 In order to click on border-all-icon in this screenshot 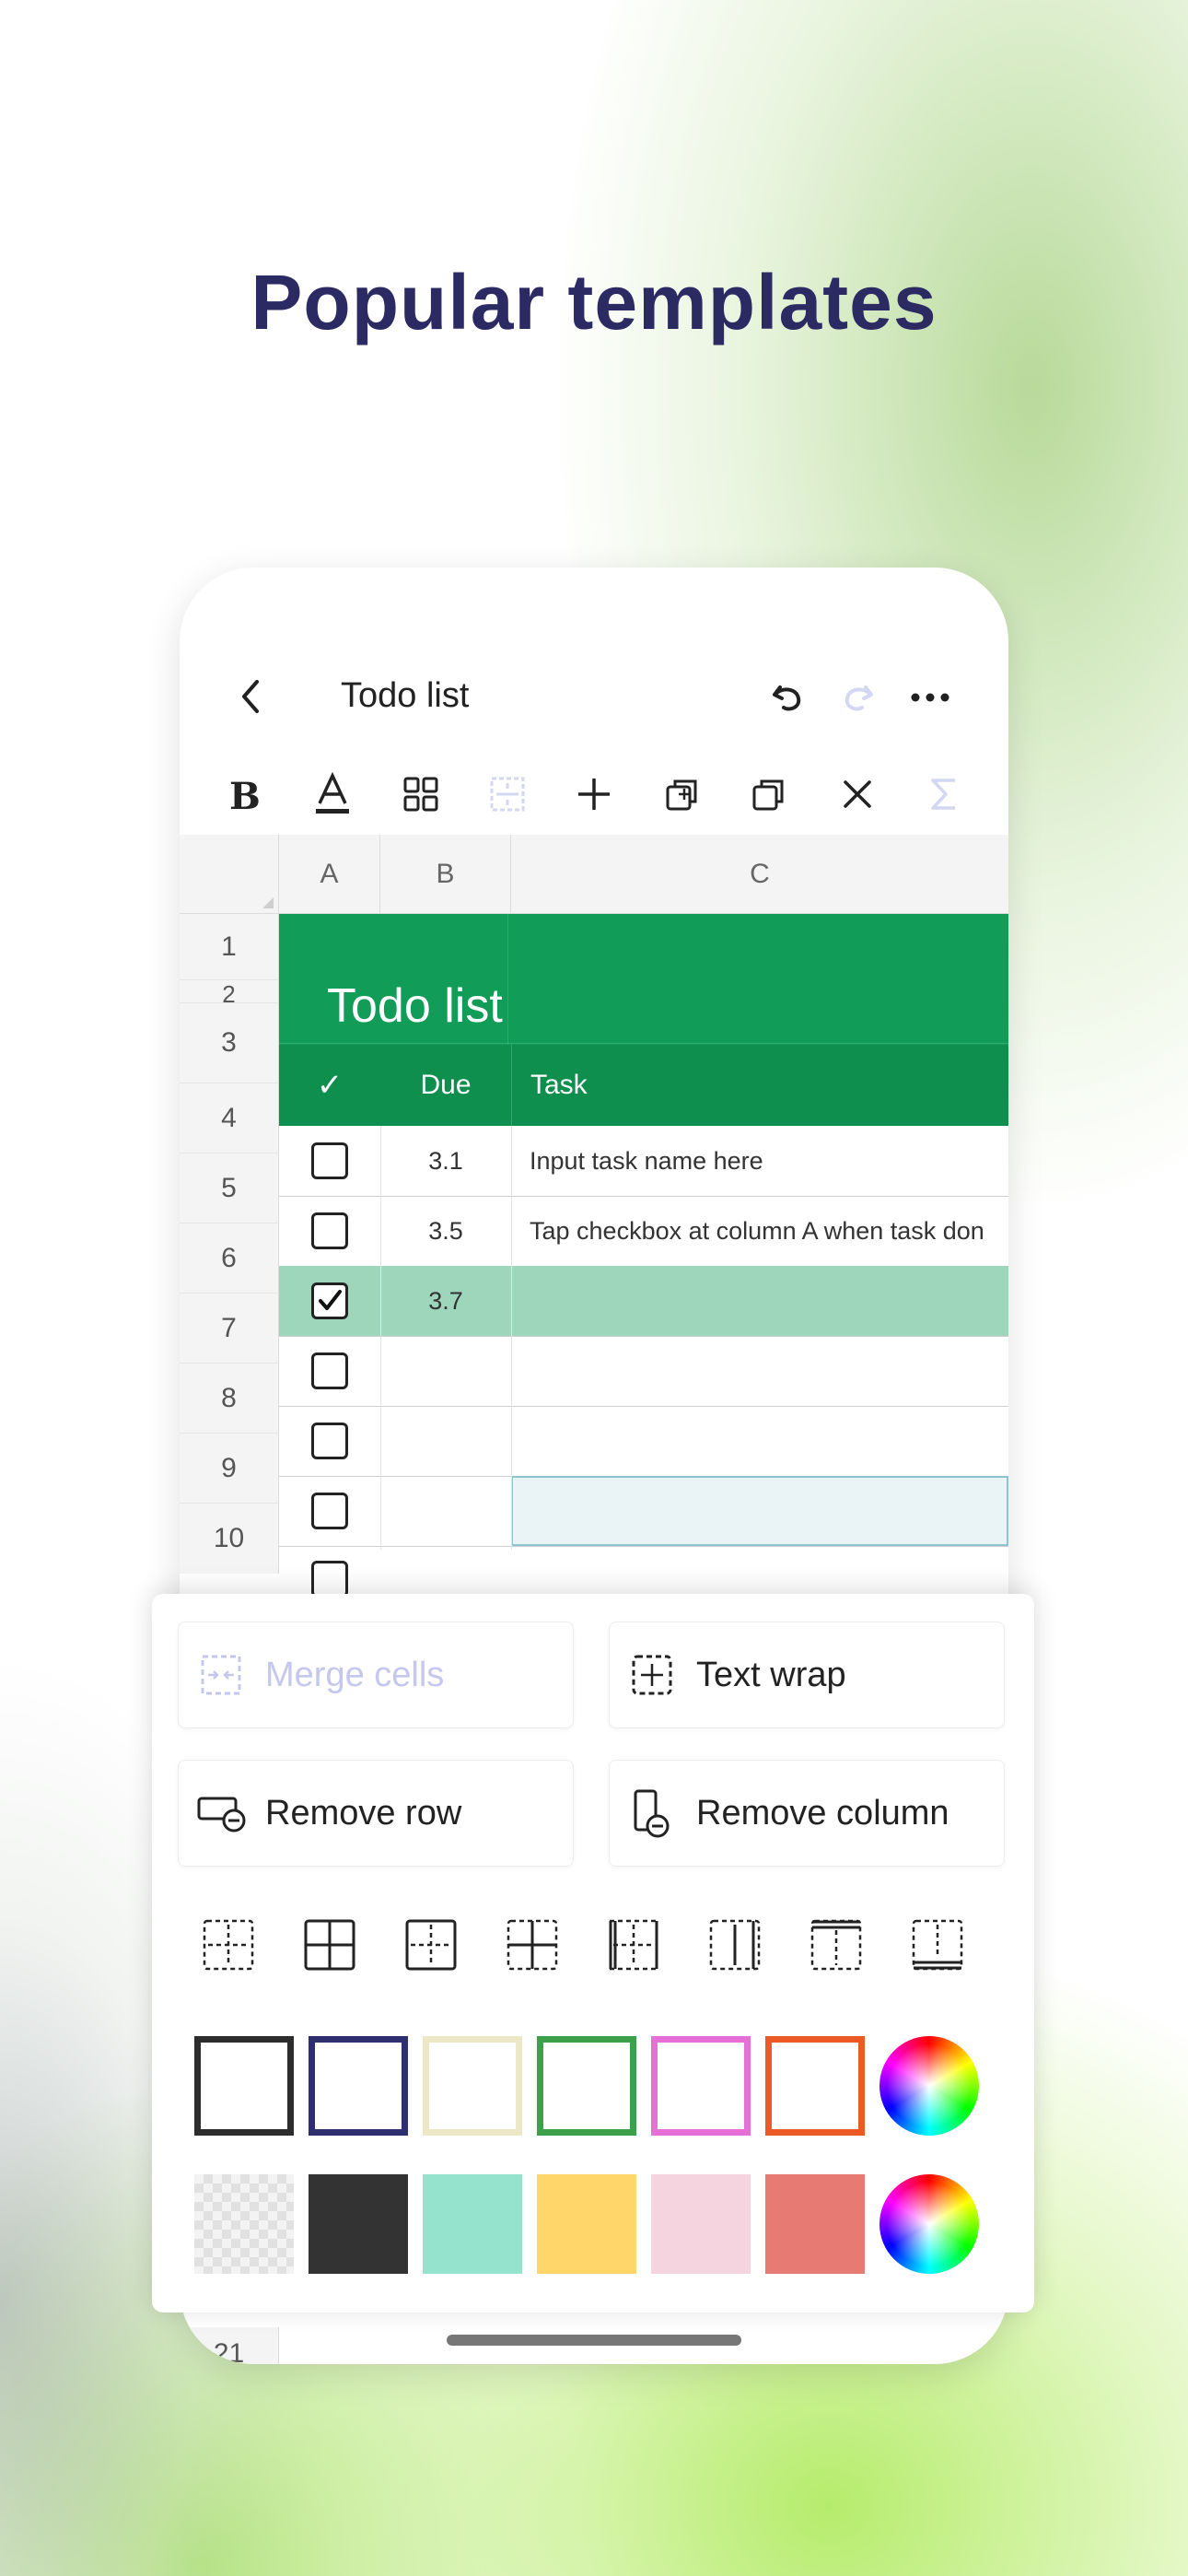, I will do `click(329, 1944)`.